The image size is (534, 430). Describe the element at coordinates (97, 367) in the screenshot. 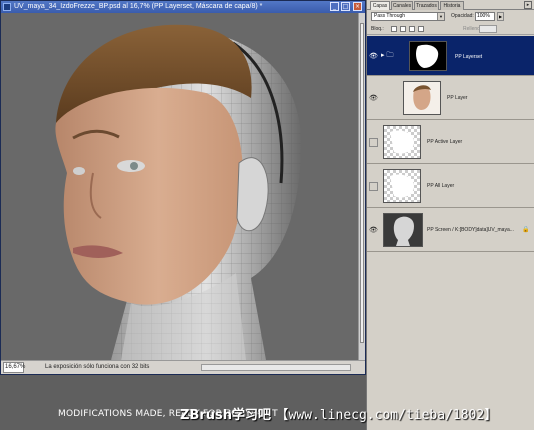

I see `status-message: La exposición sólo funciona con 32 bits` at that location.